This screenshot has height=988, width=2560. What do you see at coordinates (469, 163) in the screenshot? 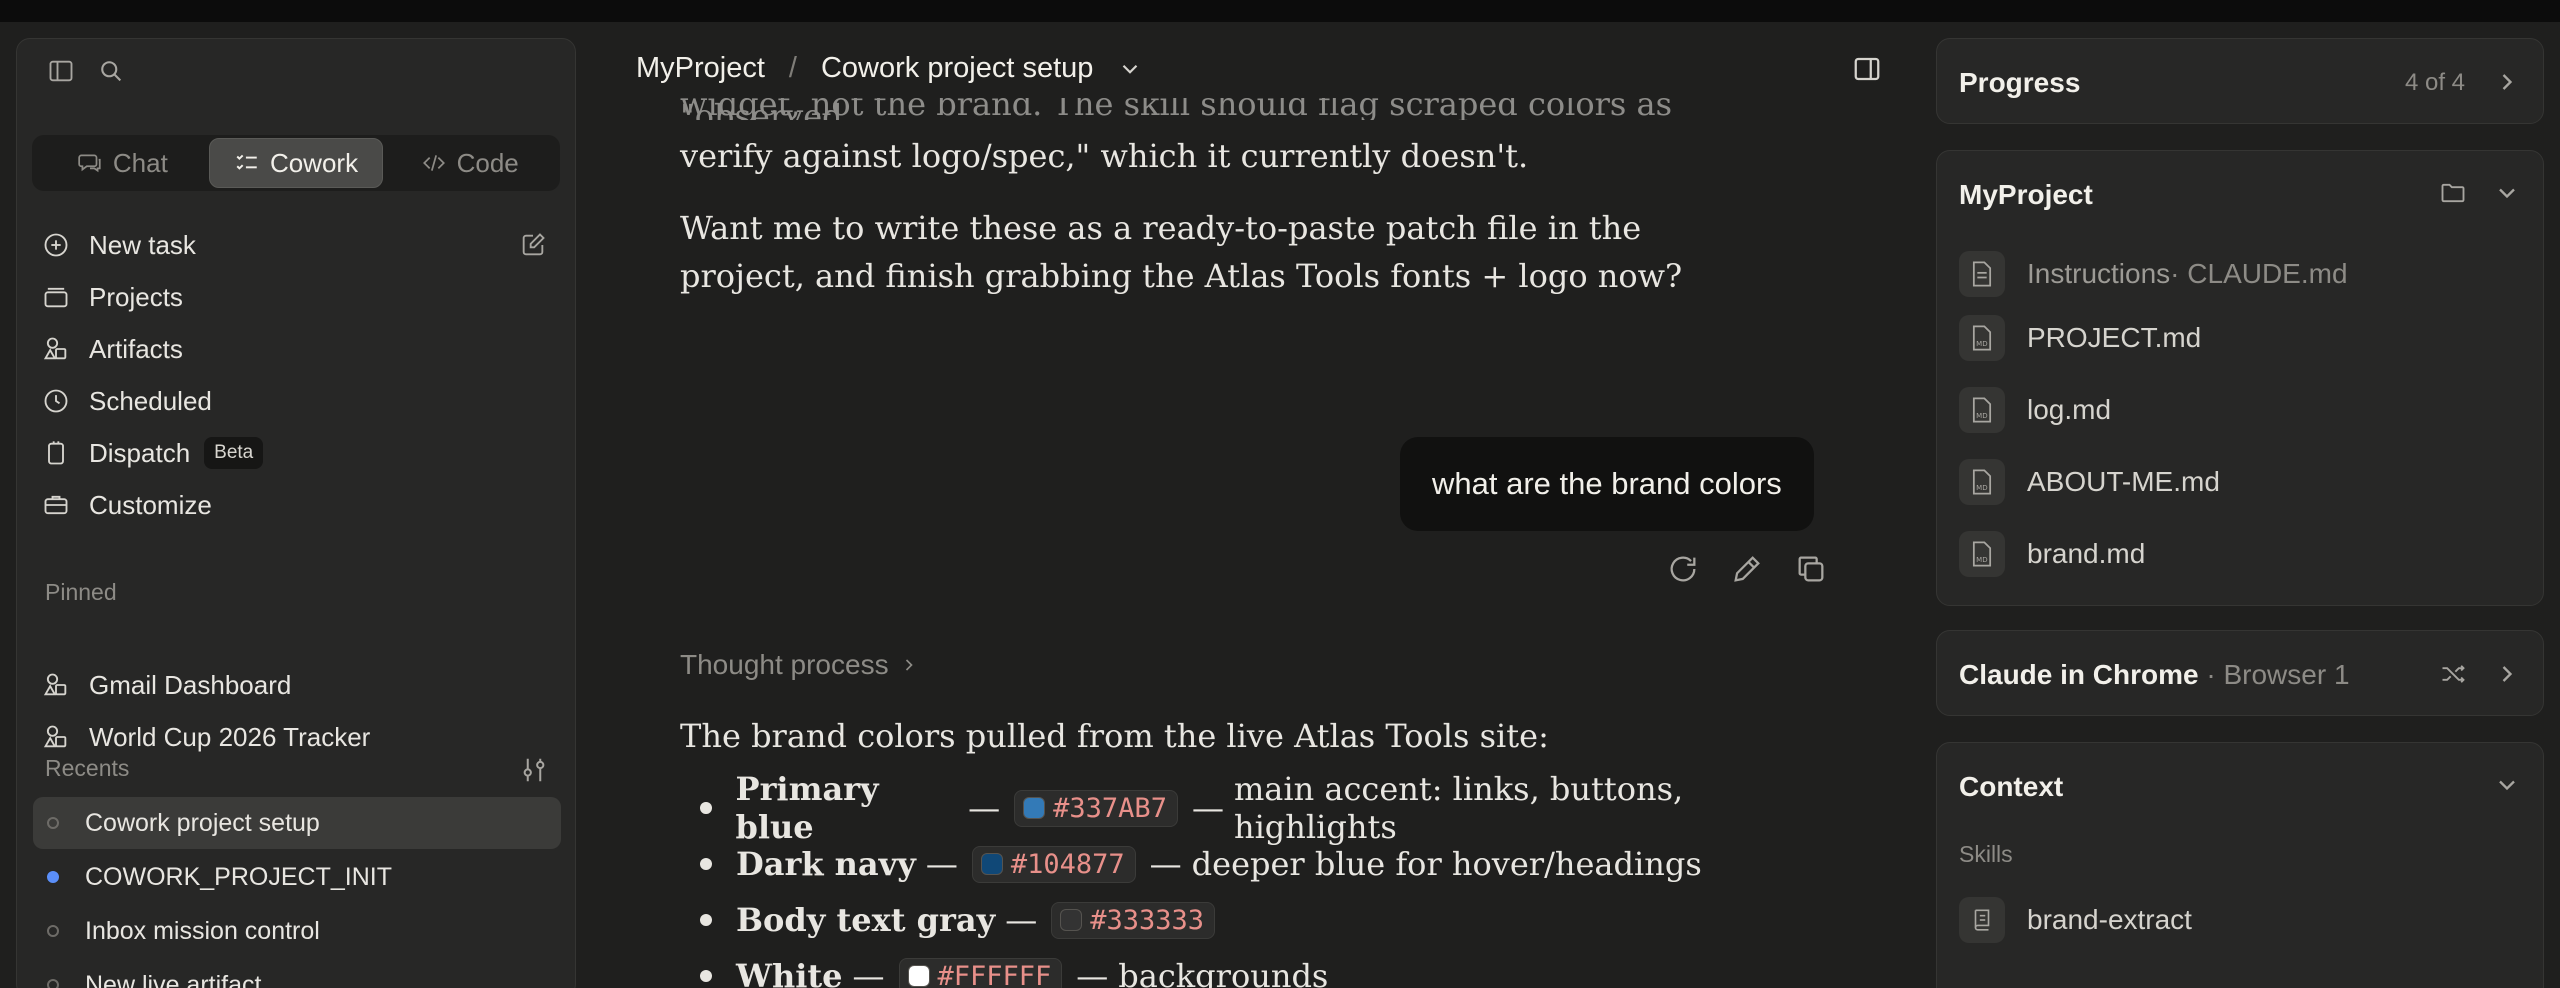
I see `tab-code: Code` at bounding box center [469, 163].